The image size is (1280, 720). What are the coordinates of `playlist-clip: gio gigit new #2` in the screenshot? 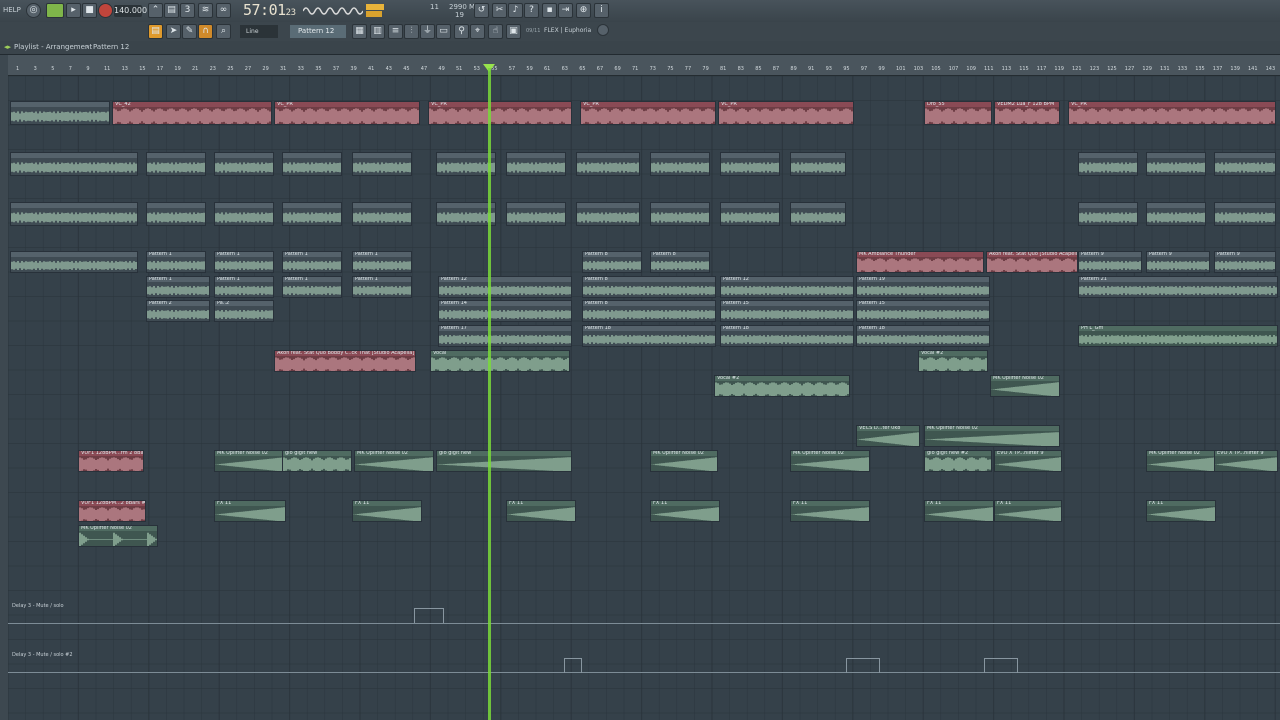 It's located at (958, 461).